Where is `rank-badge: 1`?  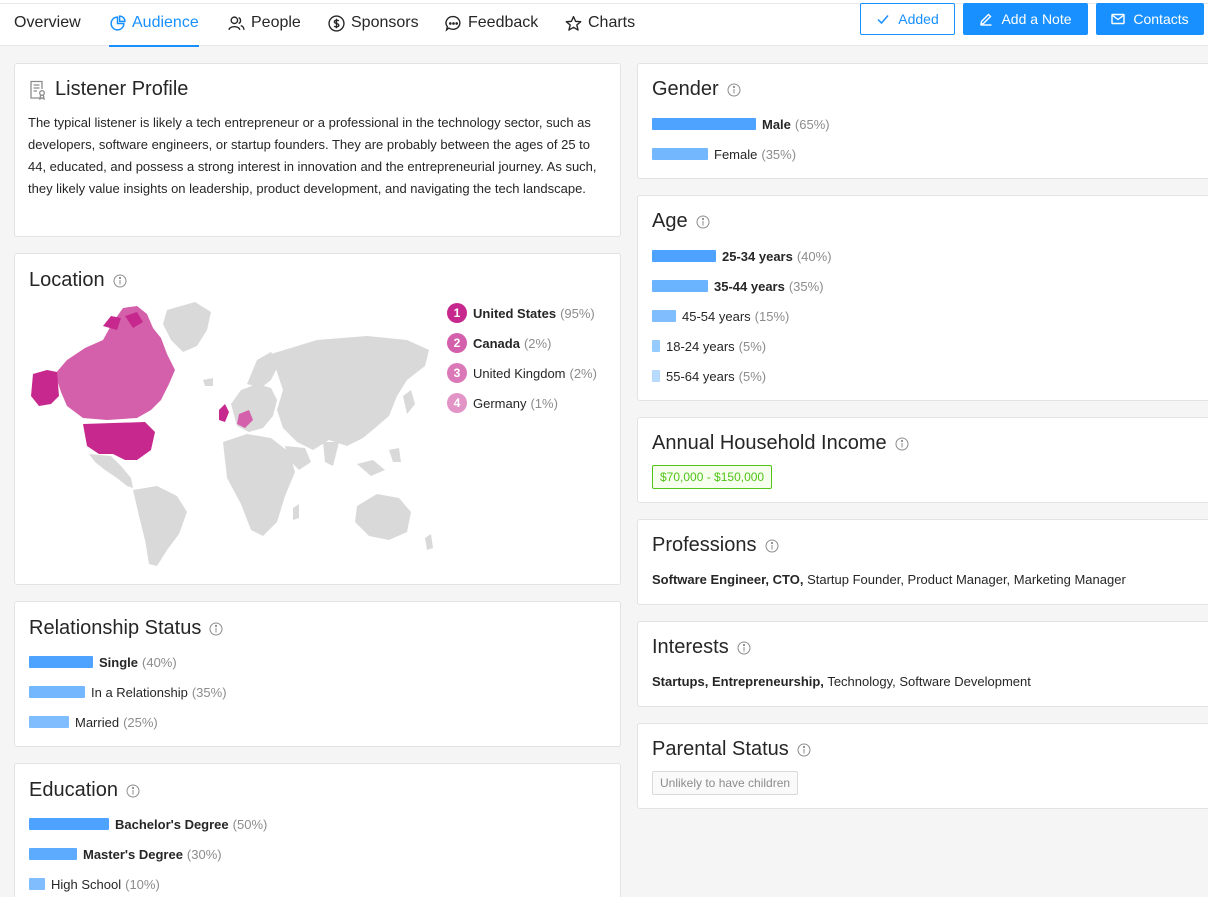 rank-badge: 1 is located at coordinates (457, 313).